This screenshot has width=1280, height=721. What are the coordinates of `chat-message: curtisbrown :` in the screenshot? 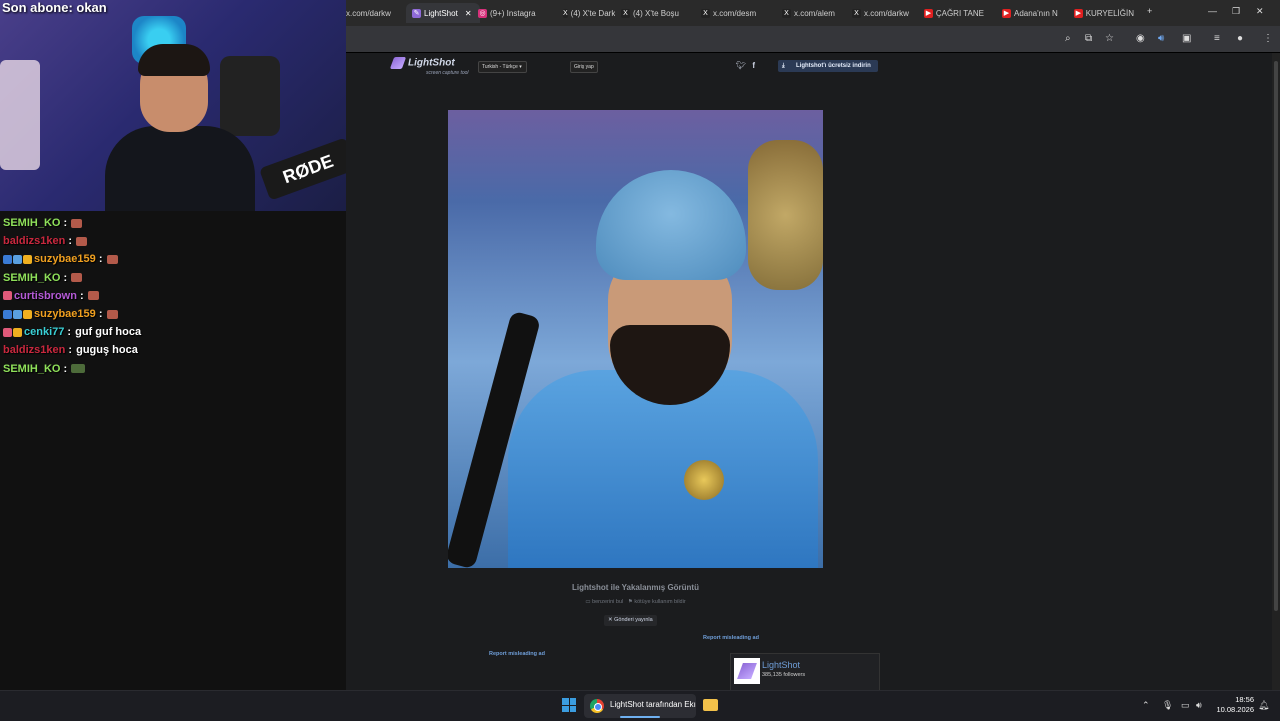 It's located at (173, 296).